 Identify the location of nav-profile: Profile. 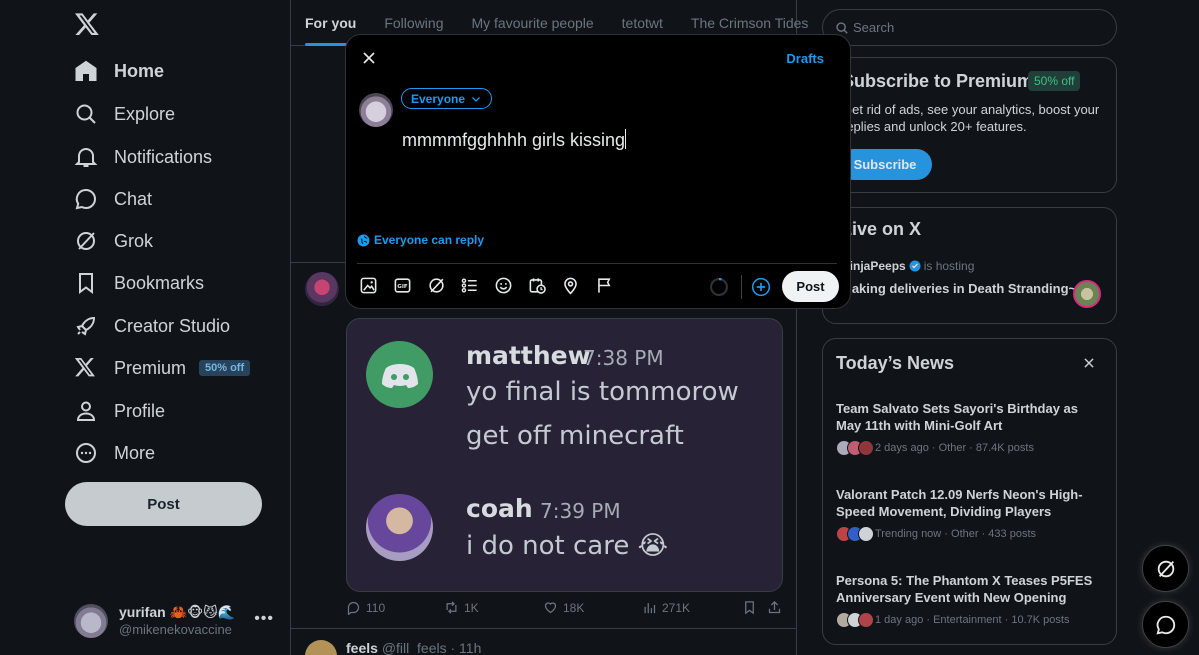
(119, 411).